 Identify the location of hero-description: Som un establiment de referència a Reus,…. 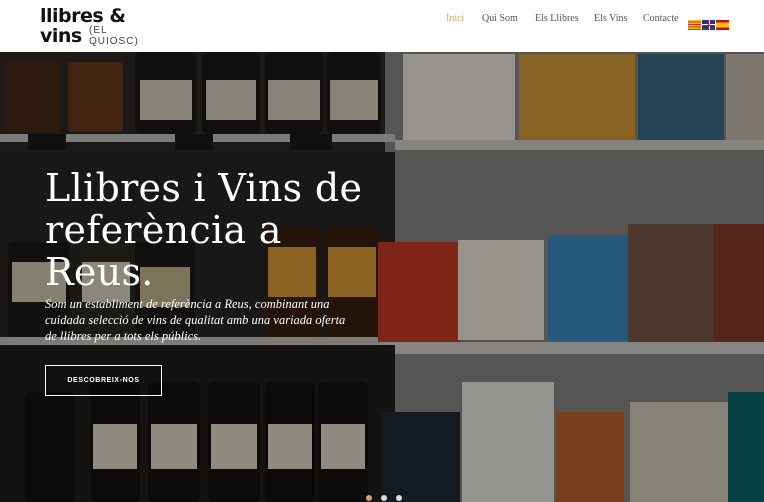
(195, 320).